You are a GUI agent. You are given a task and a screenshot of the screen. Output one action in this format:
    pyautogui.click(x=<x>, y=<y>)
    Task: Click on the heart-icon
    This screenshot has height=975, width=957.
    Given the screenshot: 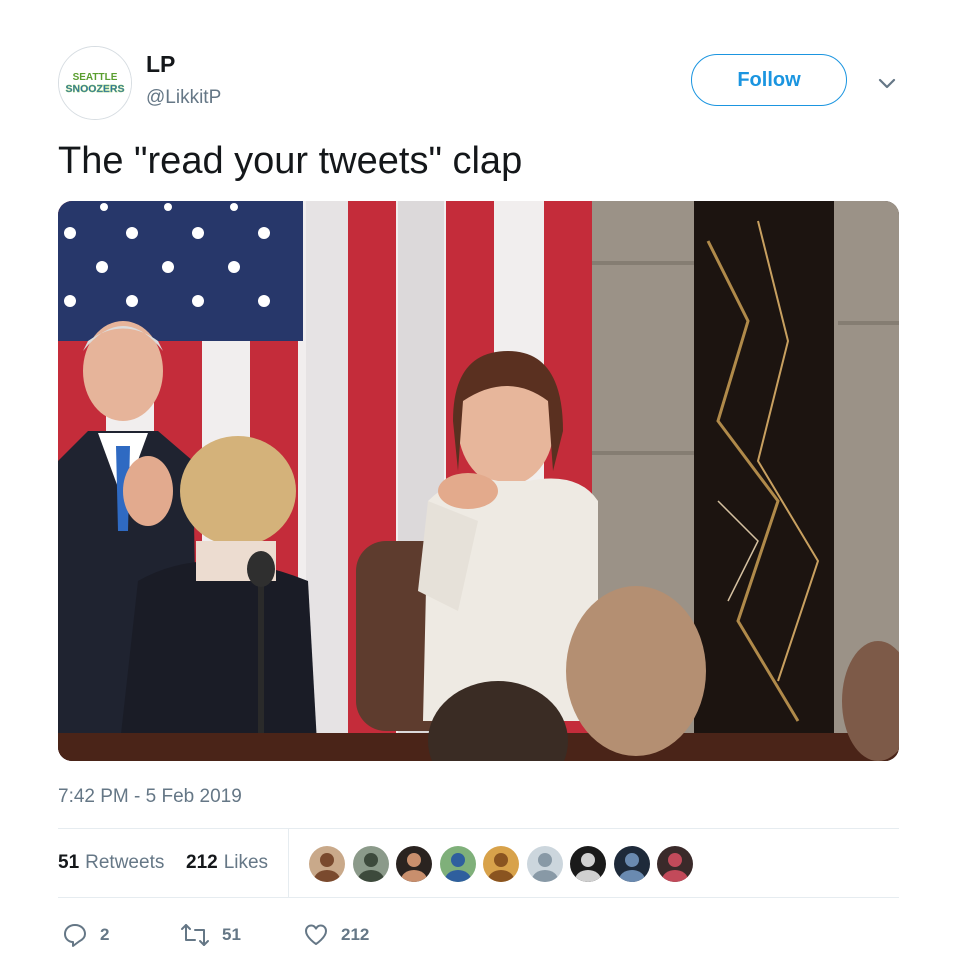 What is the action you would take?
    pyautogui.click(x=316, y=934)
    